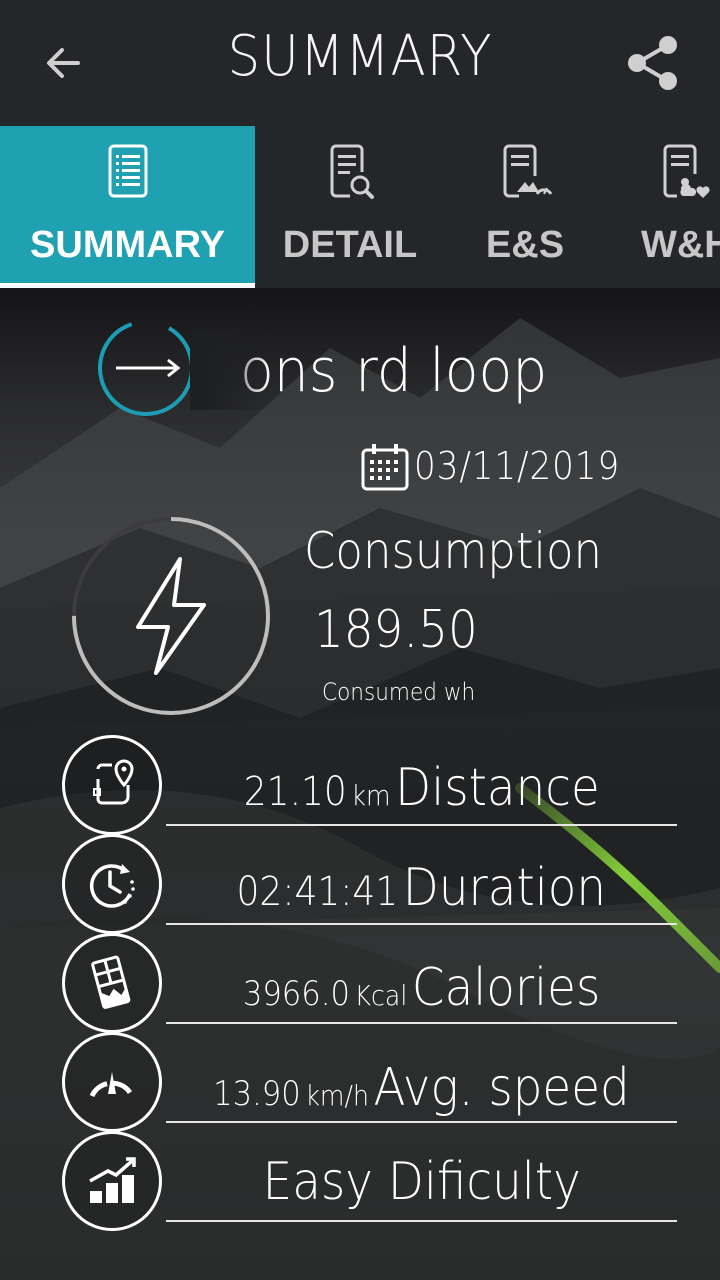  What do you see at coordinates (146, 368) in the screenshot?
I see `route-arrow-icon` at bounding box center [146, 368].